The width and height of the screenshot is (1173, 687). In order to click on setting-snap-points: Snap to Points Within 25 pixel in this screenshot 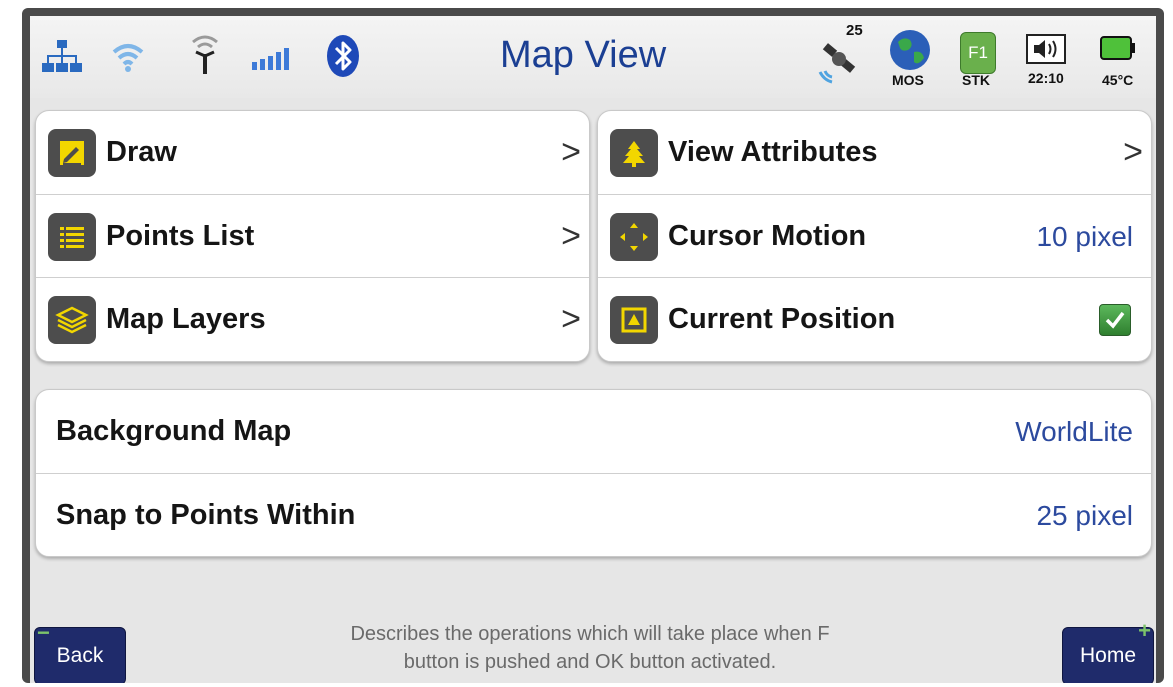, I will do `click(593, 514)`.